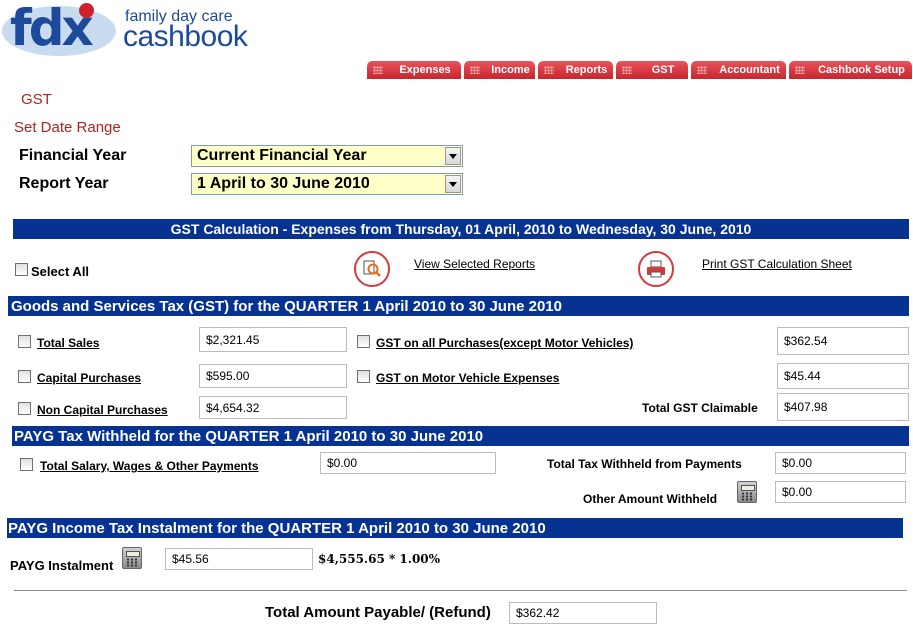 This screenshot has width=913, height=632. I want to click on gst-motor-link: GST on Motor Vehicle Expenses, so click(467, 378).